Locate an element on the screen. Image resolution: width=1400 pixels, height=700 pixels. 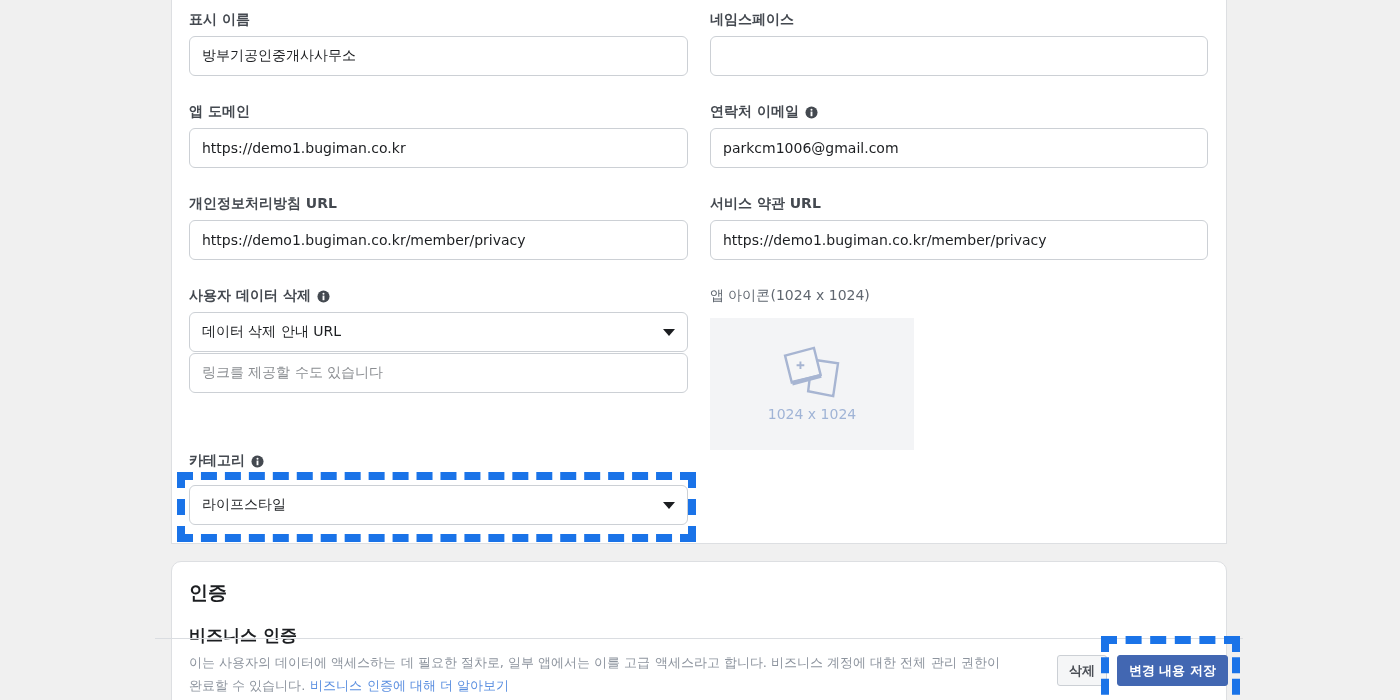
photos-icon is located at coordinates (812, 372).